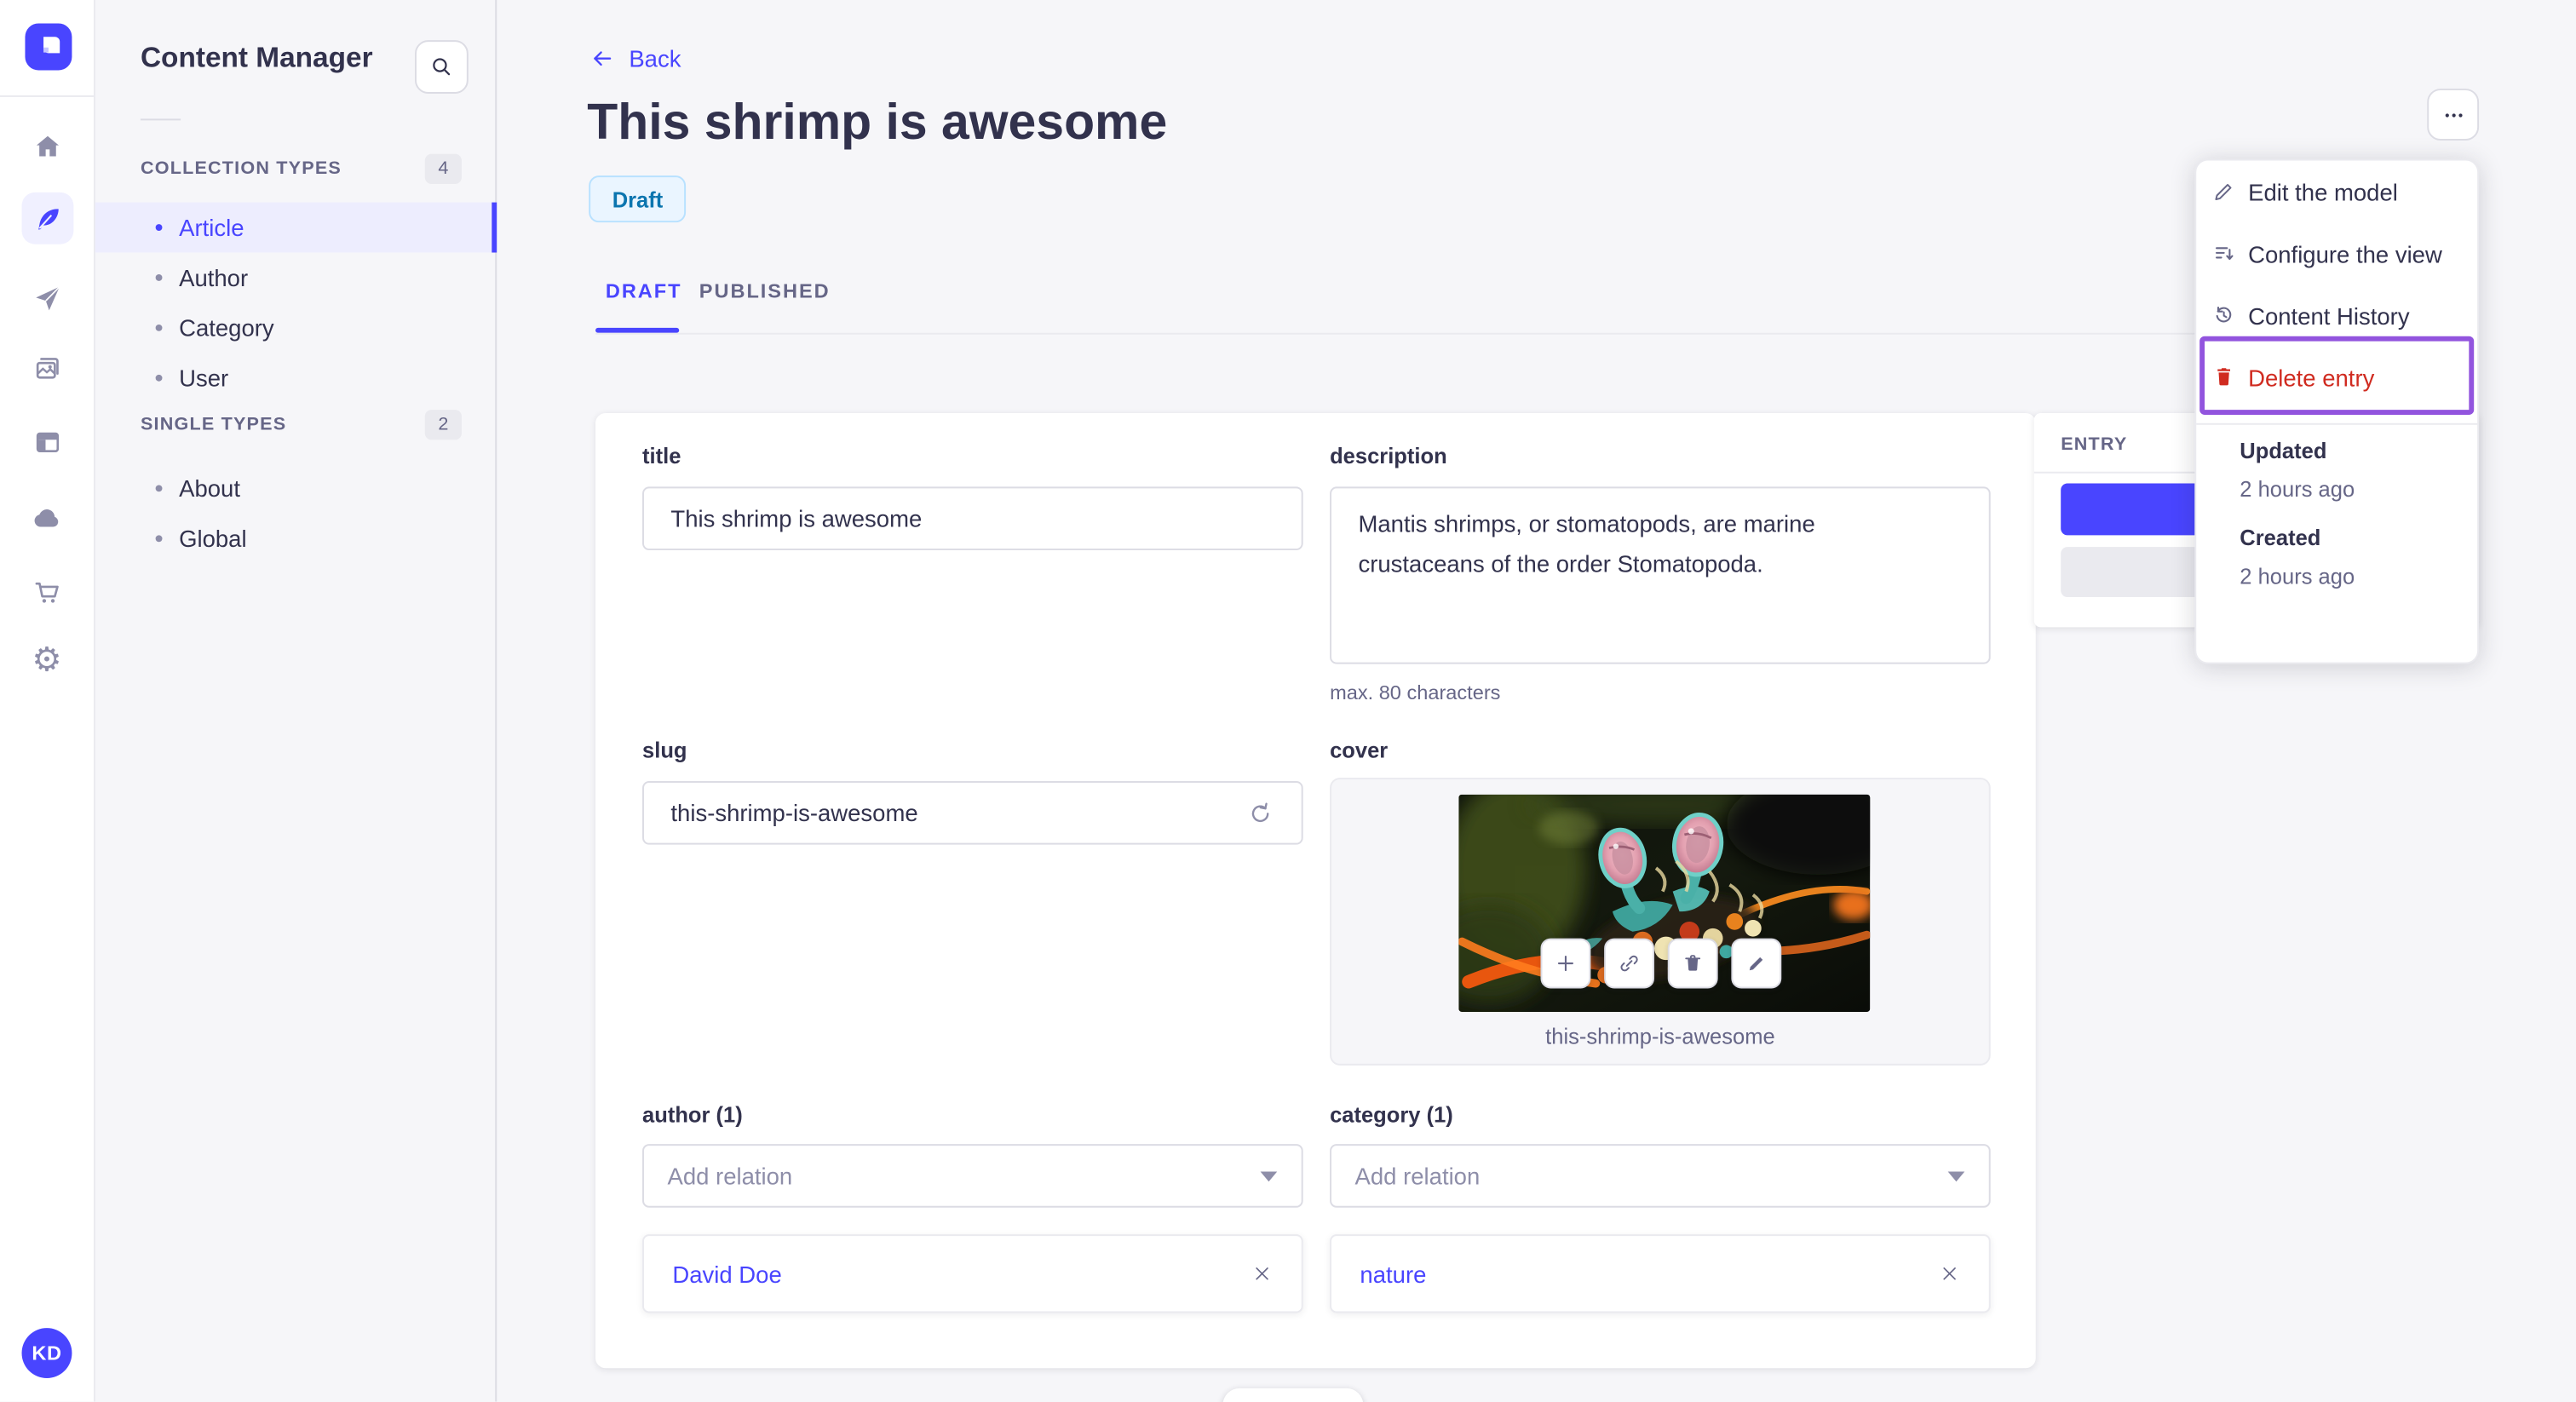 Image resolution: width=2576 pixels, height=1402 pixels. What do you see at coordinates (765, 290) in the screenshot?
I see `tab-published: PUBLISHED` at bounding box center [765, 290].